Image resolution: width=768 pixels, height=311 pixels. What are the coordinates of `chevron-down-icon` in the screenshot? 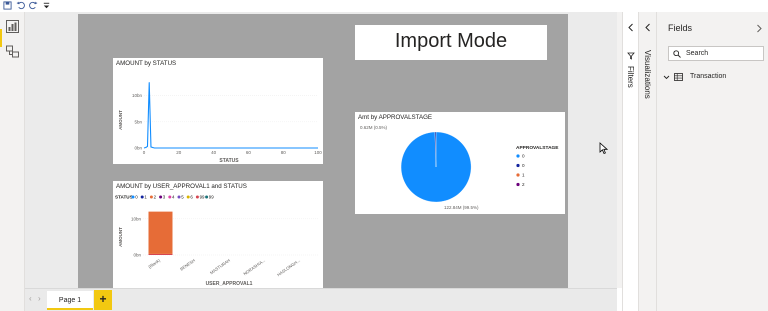 It's located at (666, 77).